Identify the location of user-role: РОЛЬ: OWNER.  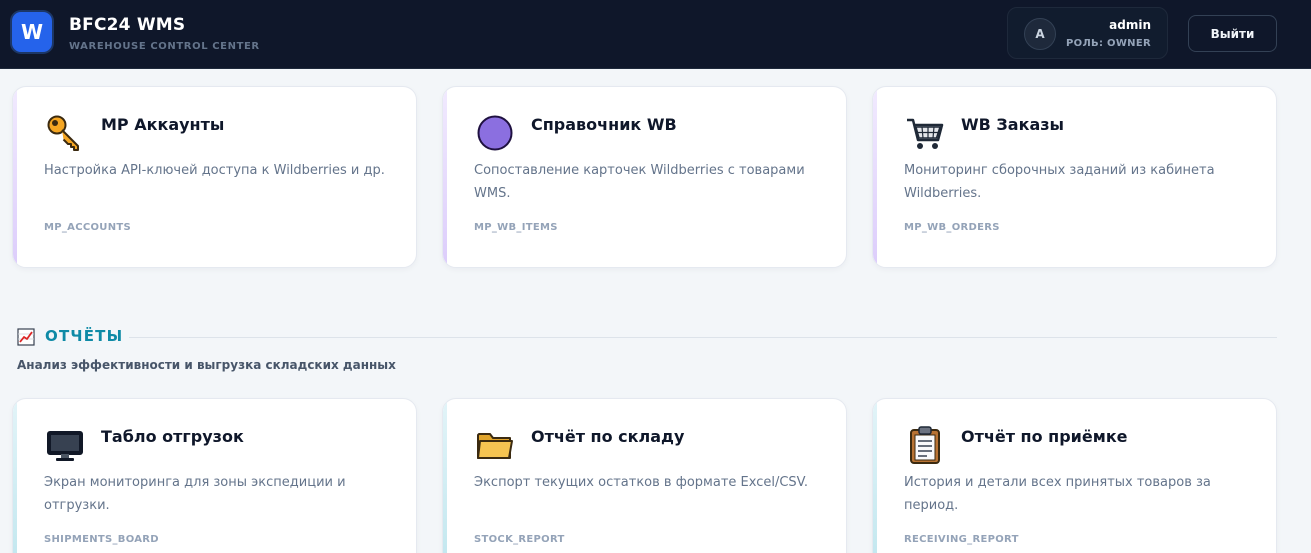
(1108, 43).